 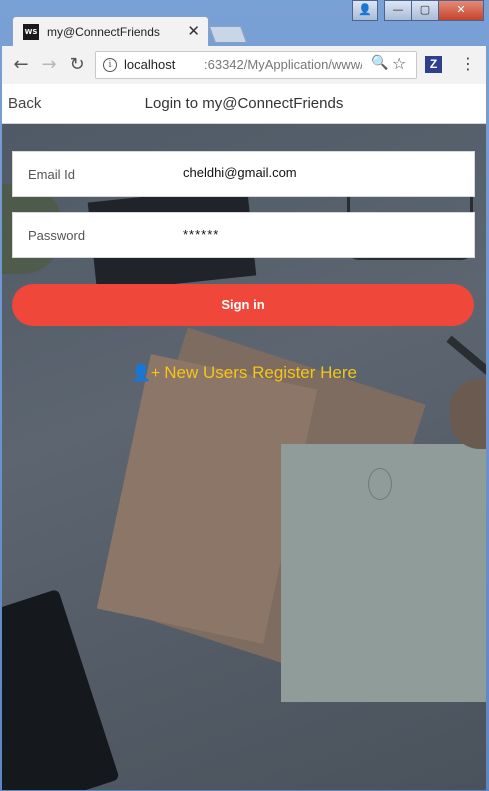 I want to click on page-title: Login to my@ConnectFriends, so click(x=244, y=103).